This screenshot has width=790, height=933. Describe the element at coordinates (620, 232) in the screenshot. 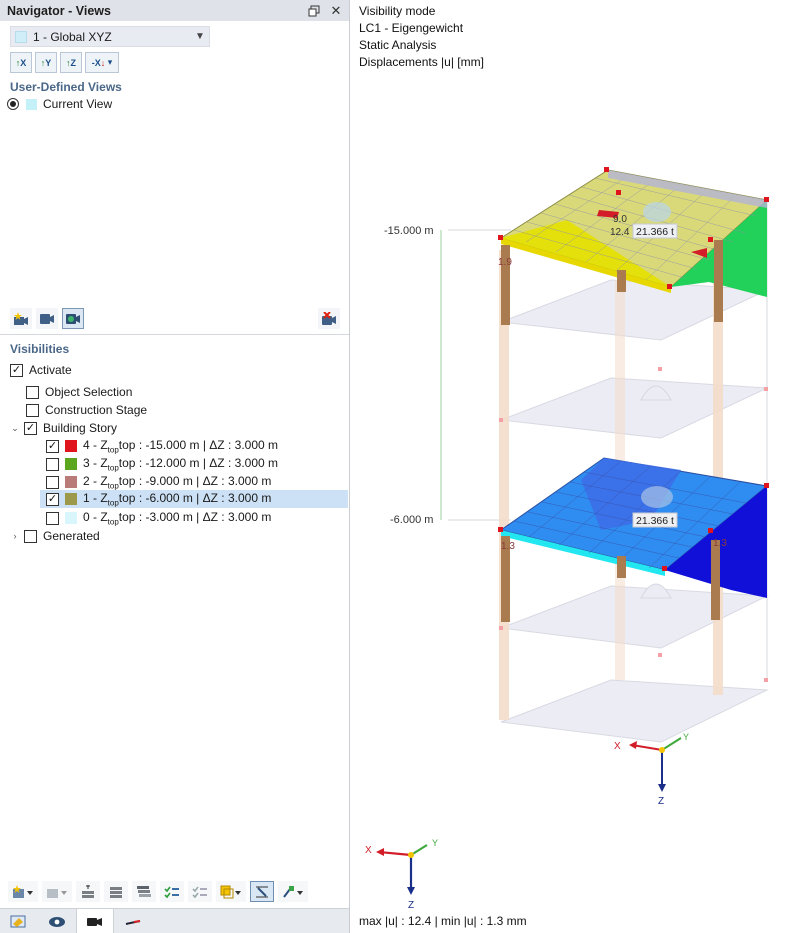

I see `value-label: 12.4` at that location.